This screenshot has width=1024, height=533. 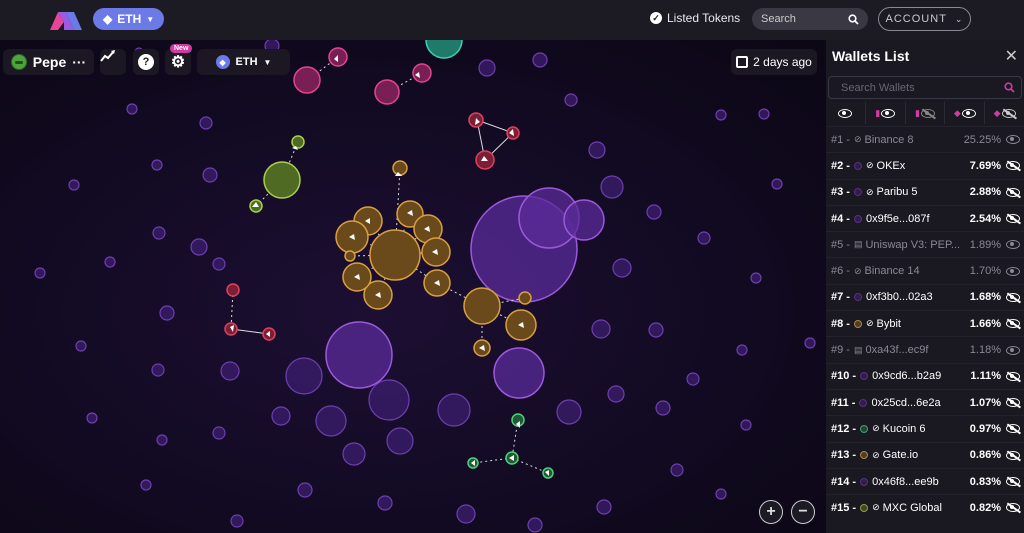 I want to click on wallet-percentage: 2.54%, so click(x=985, y=218).